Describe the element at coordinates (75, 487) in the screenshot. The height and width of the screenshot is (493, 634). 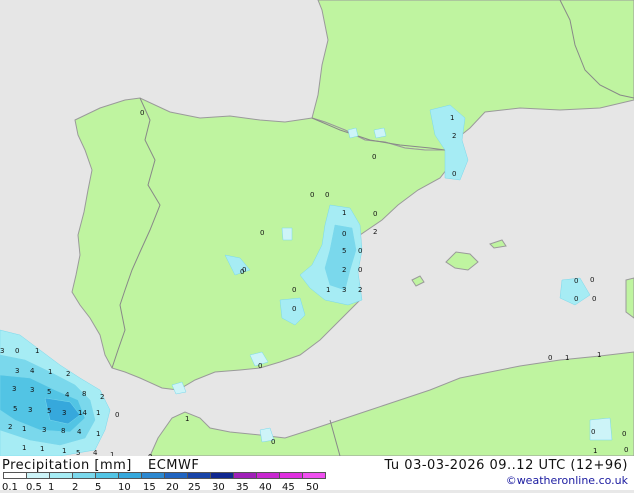
I see `color-scale-tick-label: 2` at that location.